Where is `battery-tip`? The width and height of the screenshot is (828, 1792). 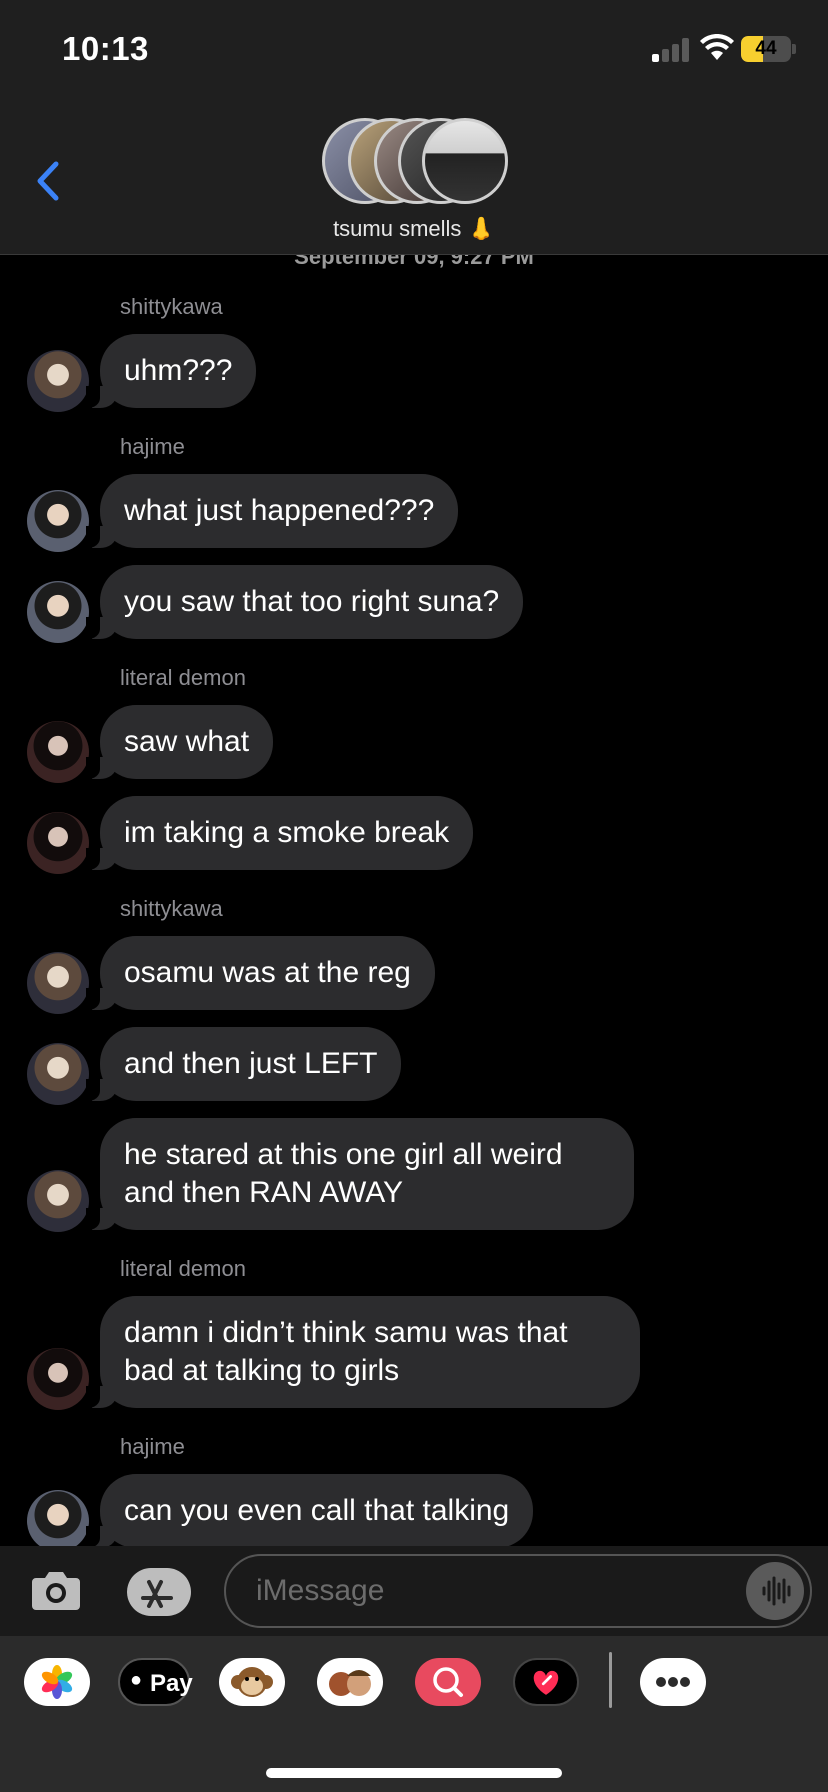
battery-tip is located at coordinates (794, 49).